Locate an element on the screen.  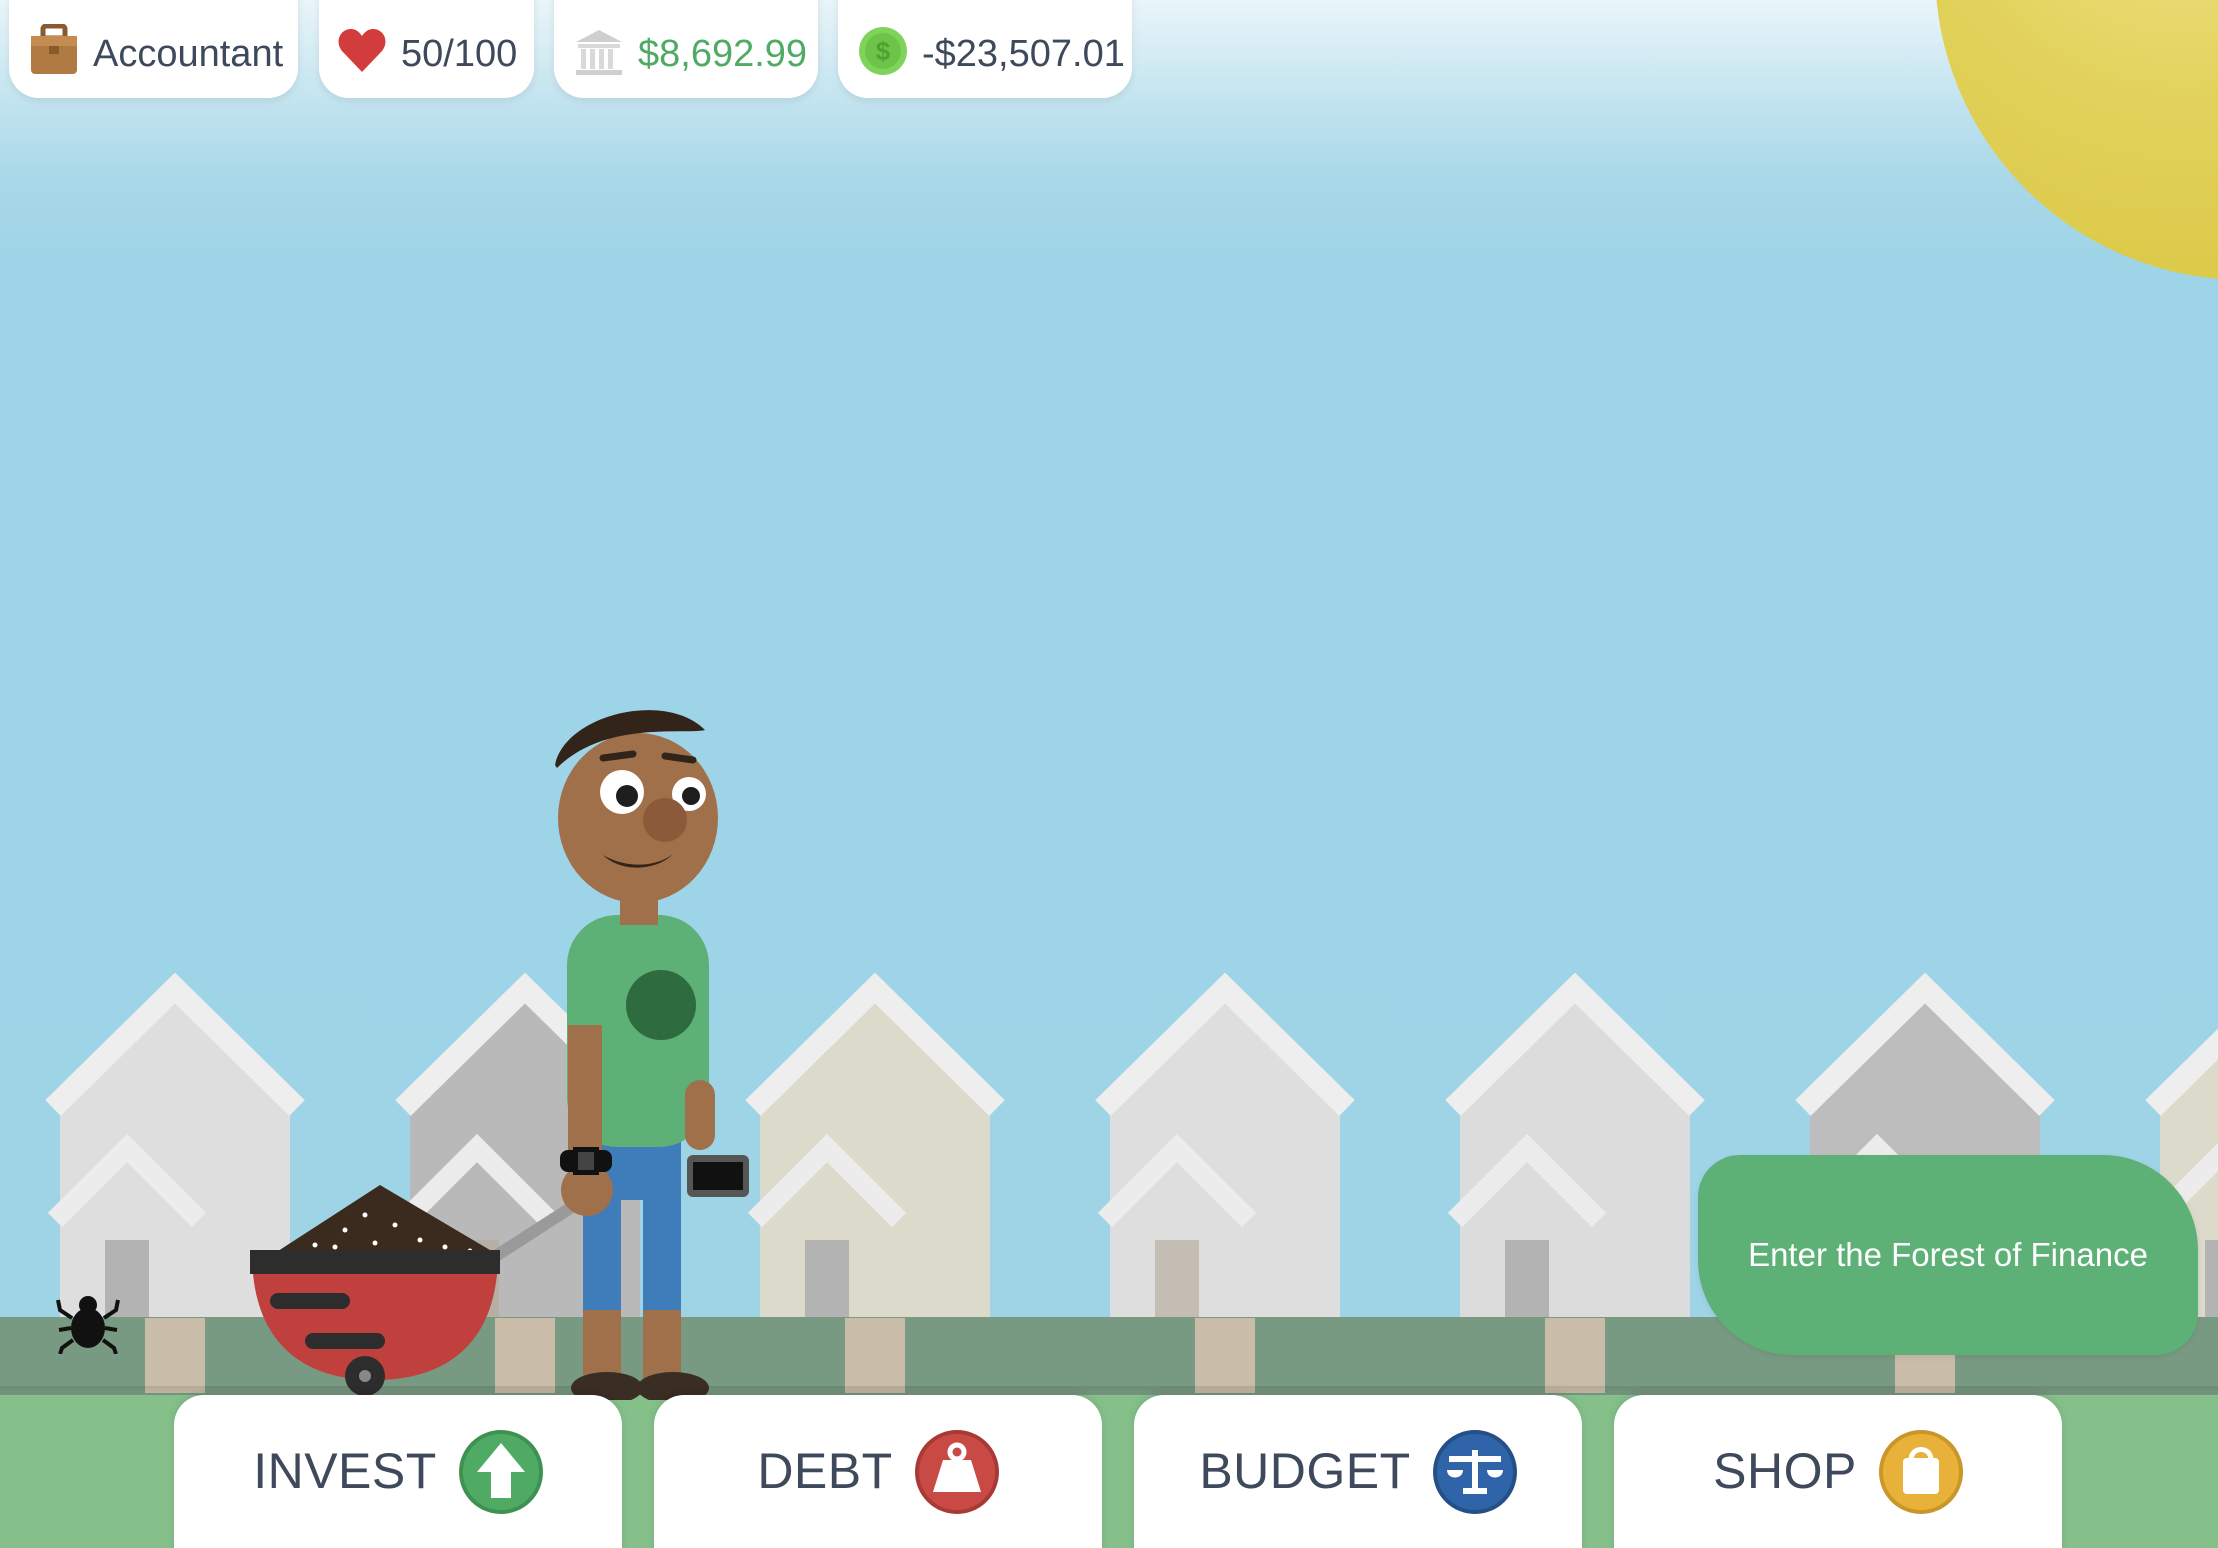
bank-balance: $8,692.99 is located at coordinates (723, 54).